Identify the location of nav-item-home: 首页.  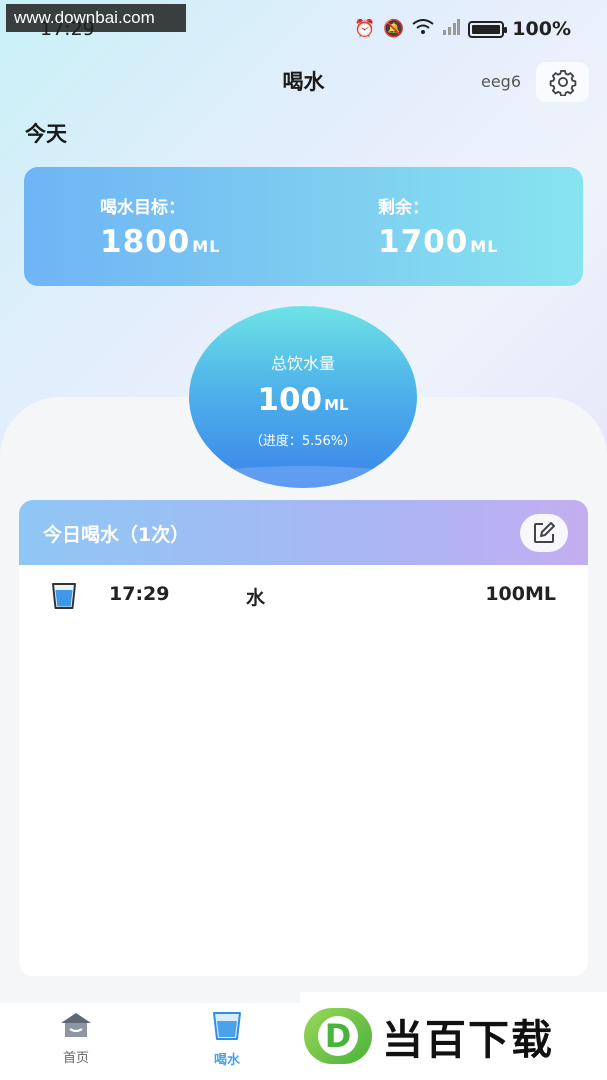
(76, 1038).